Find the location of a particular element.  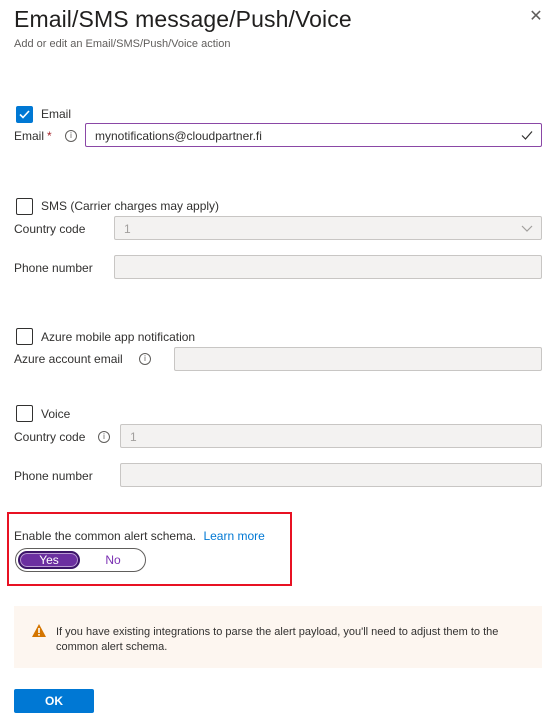

sms-checkbox is located at coordinates (24, 206).